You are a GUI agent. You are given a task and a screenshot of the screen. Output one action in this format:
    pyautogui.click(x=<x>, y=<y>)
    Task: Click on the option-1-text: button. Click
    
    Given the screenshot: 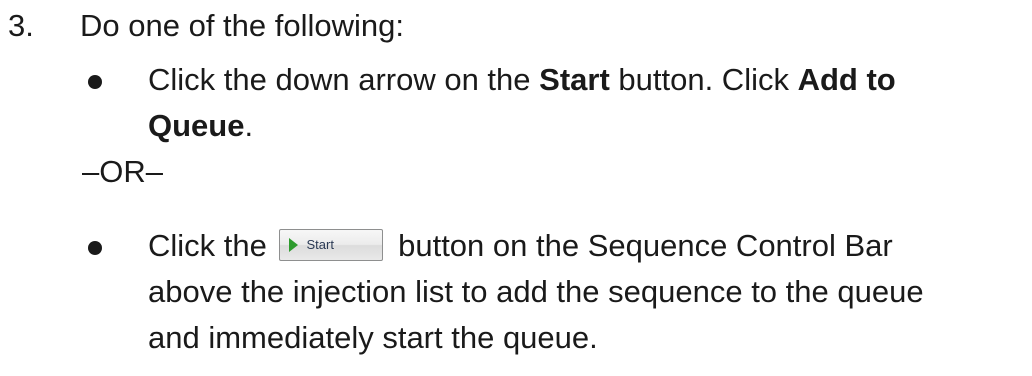 What is the action you would take?
    pyautogui.click(x=703, y=79)
    